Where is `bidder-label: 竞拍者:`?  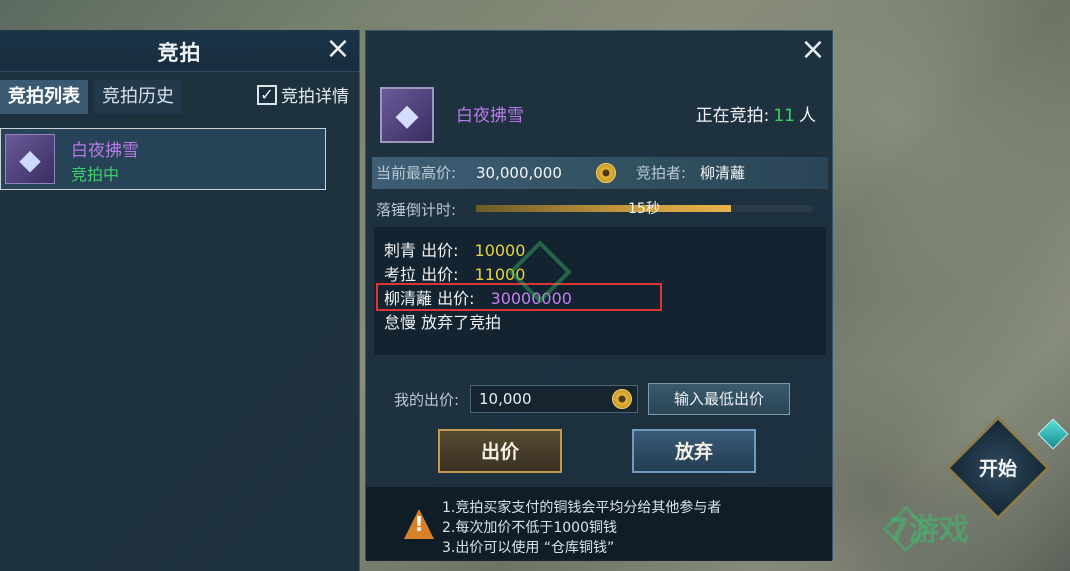 bidder-label: 竞拍者: is located at coordinates (661, 173).